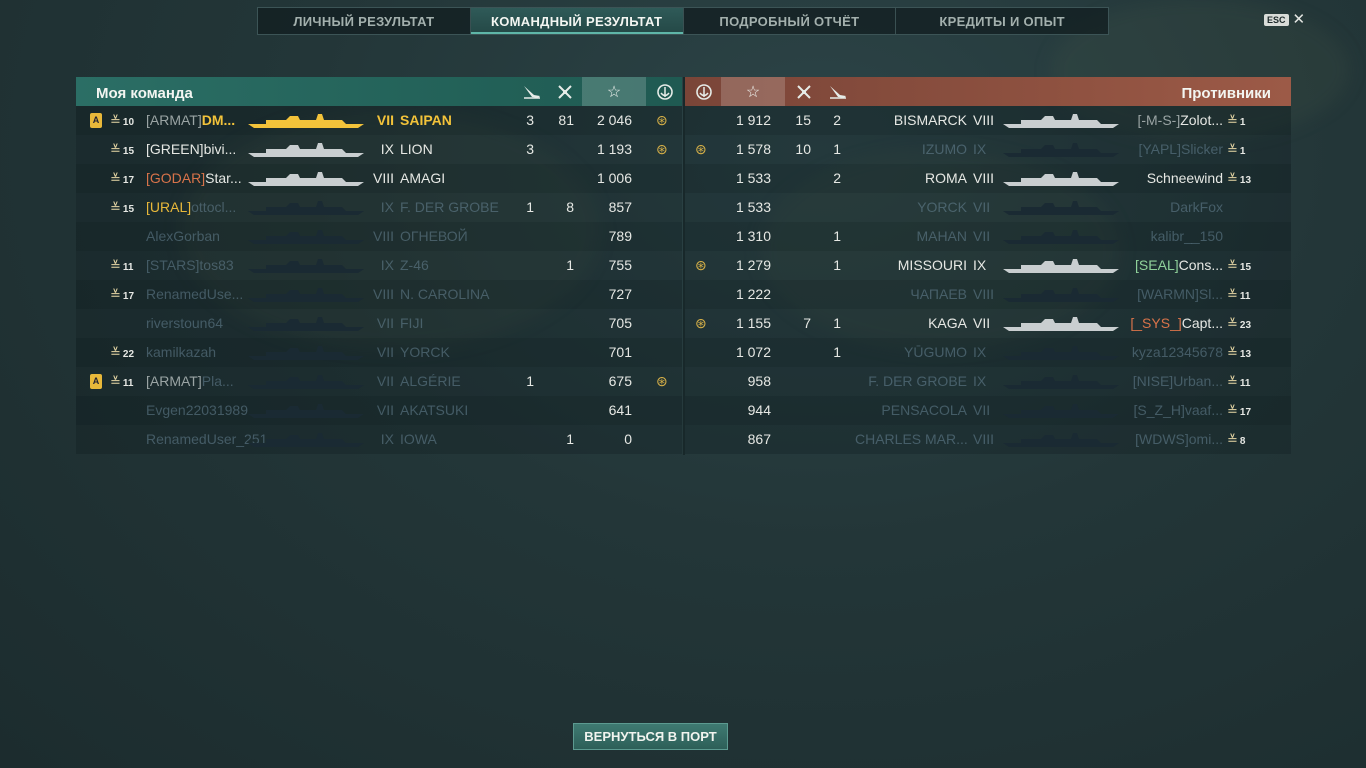  I want to click on table-row: 944 PENSACOLA VII [S_Z_H]vaaf... ≚ 17, so click(988, 410).